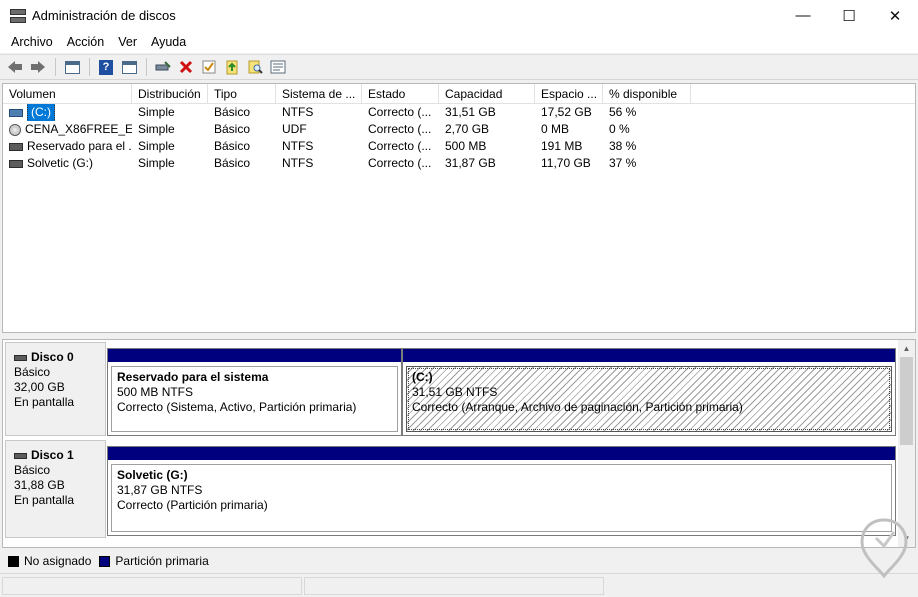 The image size is (918, 597). What do you see at coordinates (38, 67) in the screenshot?
I see `forward-icon` at bounding box center [38, 67].